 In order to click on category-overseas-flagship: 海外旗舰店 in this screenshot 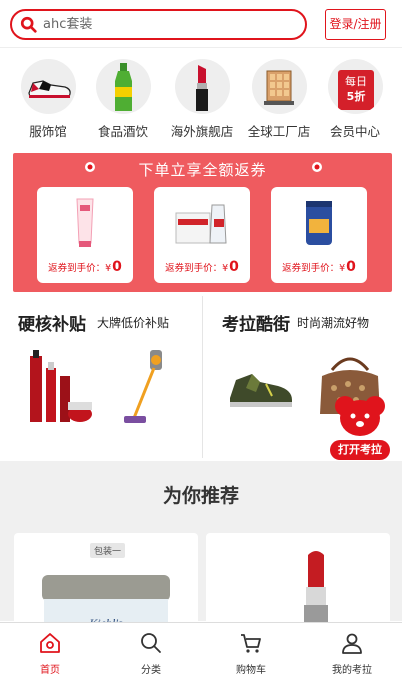, I will do `click(202, 98)`.